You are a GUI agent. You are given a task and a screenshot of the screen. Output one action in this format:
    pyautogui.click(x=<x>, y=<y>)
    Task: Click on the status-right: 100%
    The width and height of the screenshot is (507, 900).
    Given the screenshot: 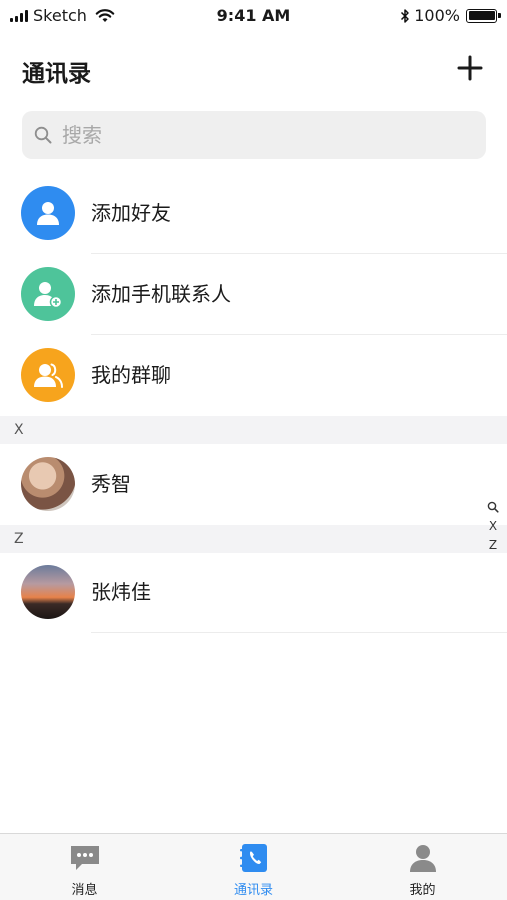 What is the action you would take?
    pyautogui.click(x=450, y=15)
    